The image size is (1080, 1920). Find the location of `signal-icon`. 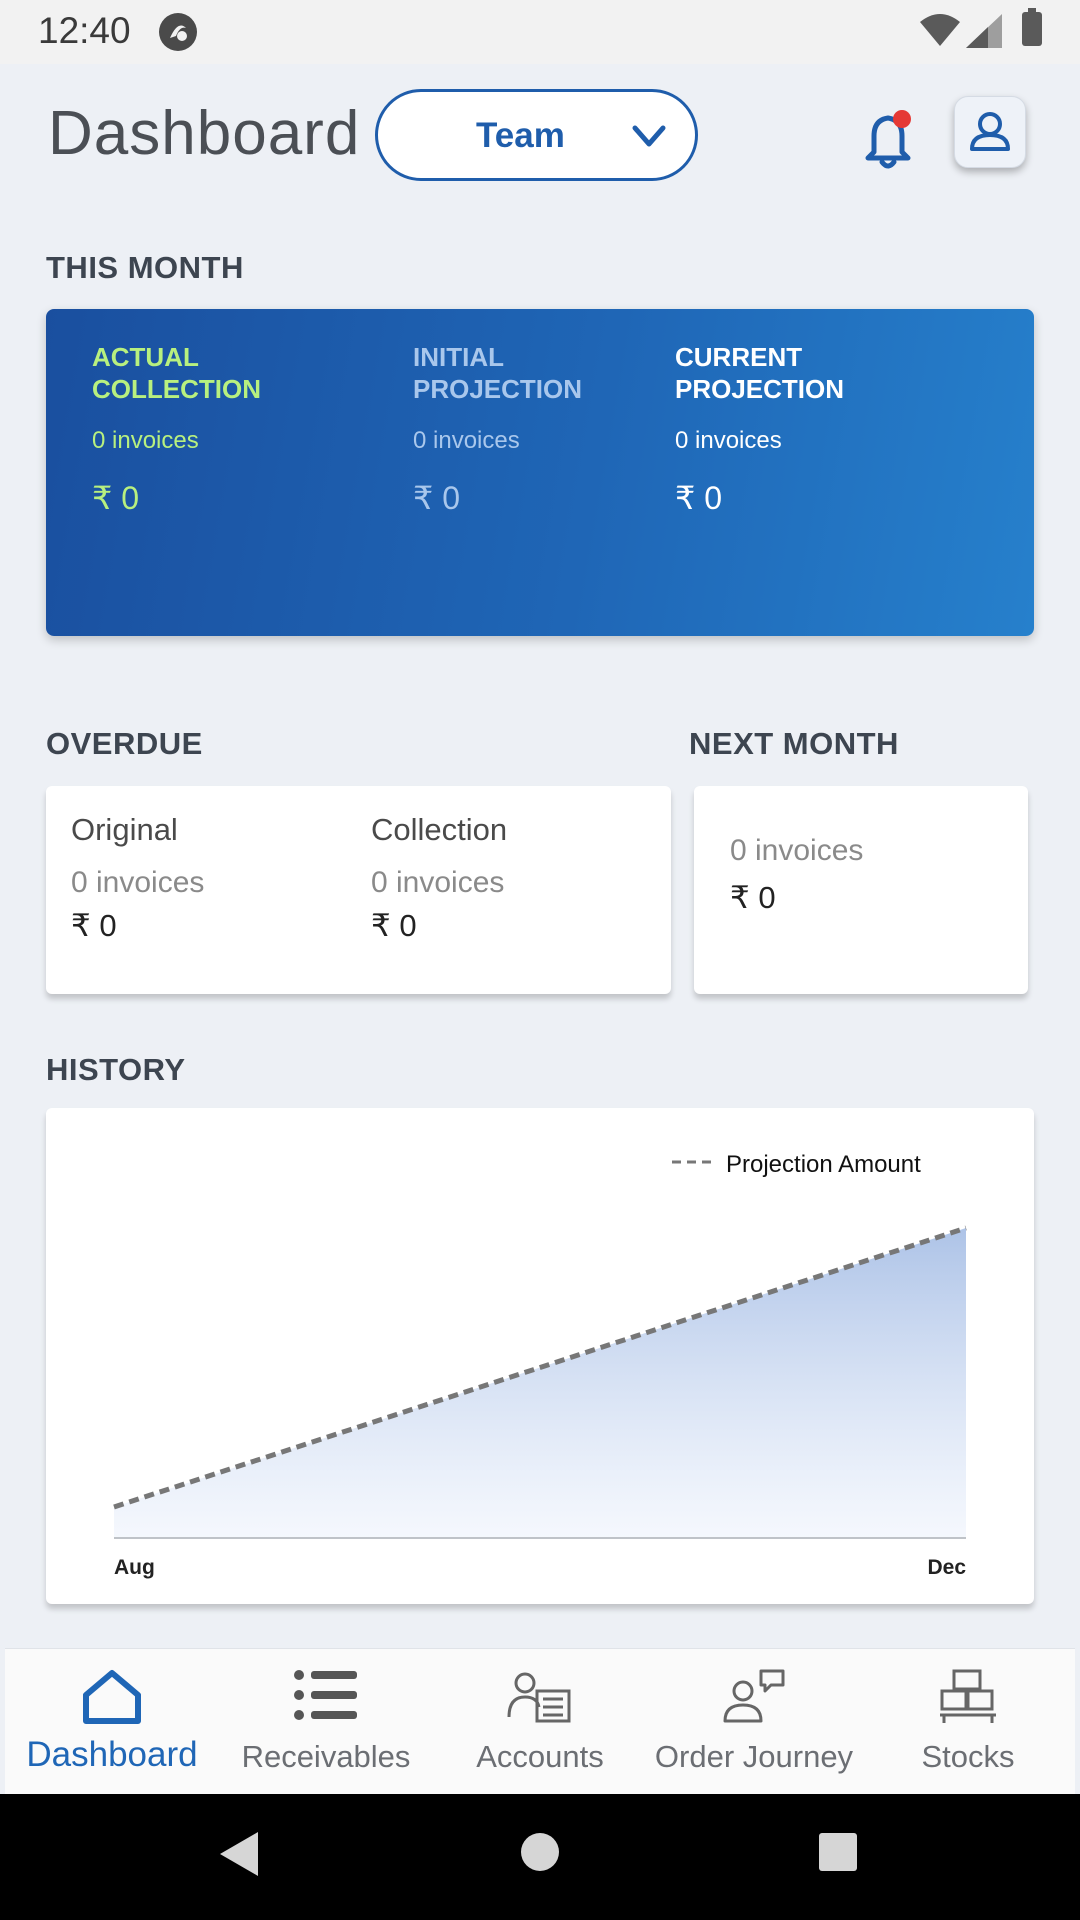

signal-icon is located at coordinates (984, 31).